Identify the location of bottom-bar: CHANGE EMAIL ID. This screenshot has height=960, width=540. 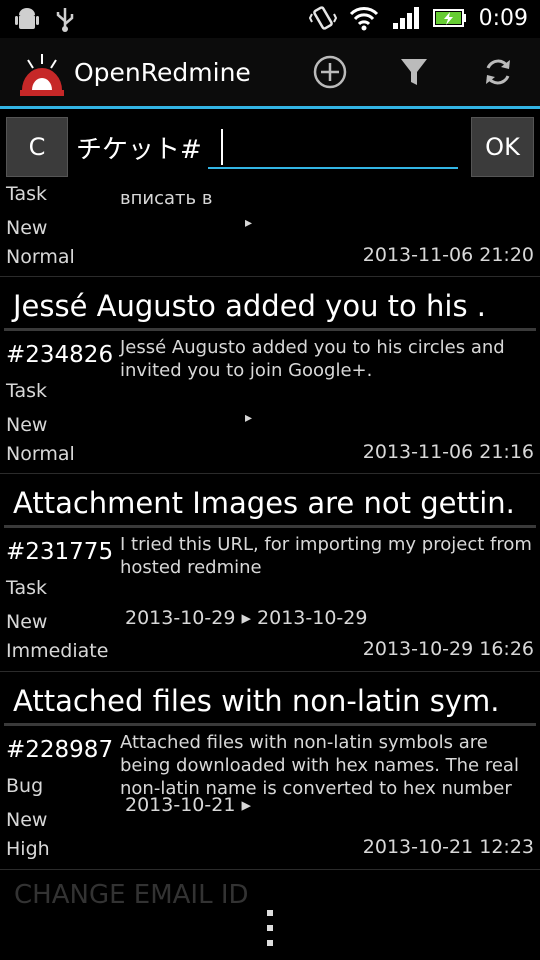
(270, 920).